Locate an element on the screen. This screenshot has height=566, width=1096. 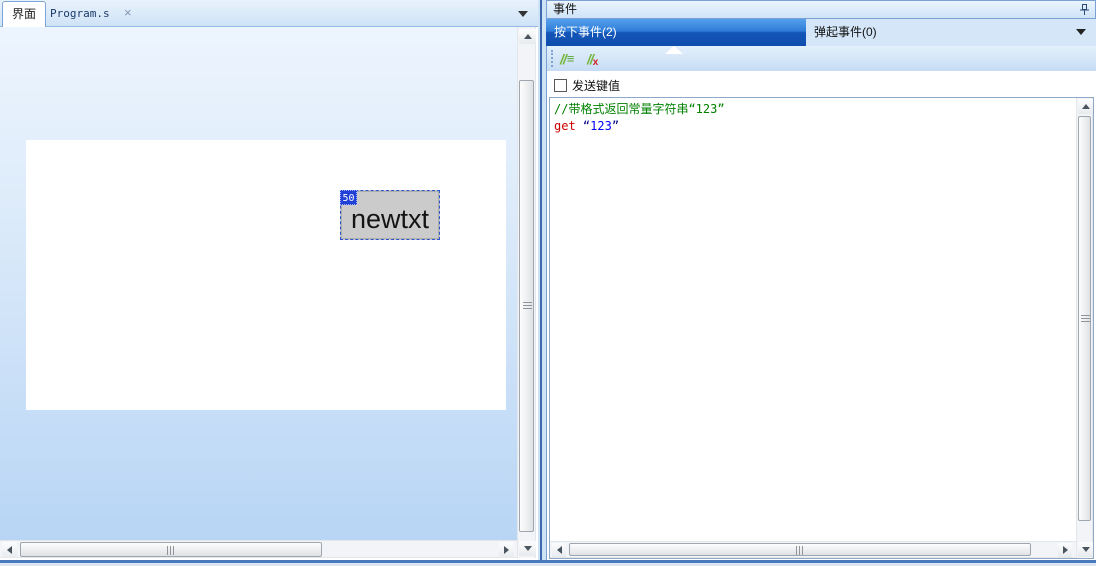
close-tab-icon: × is located at coordinates (128, 12).